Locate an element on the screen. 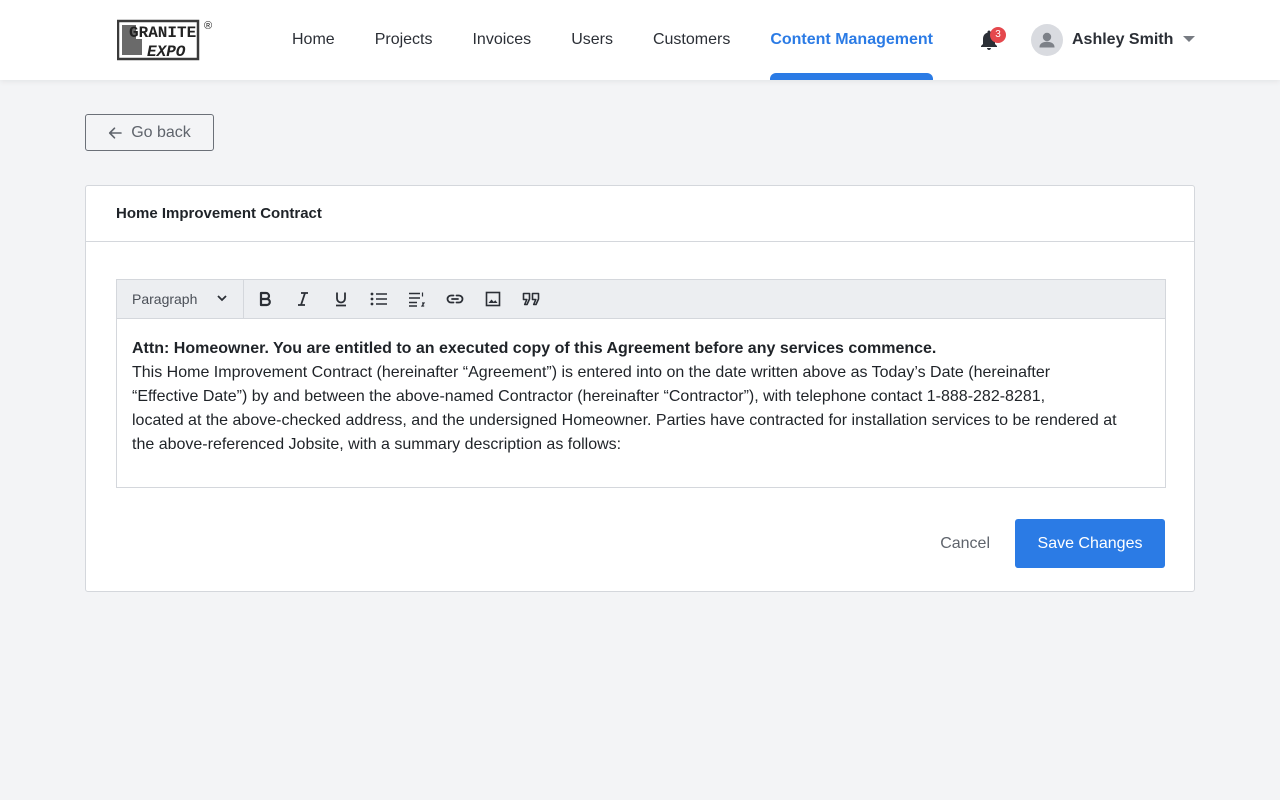 This screenshot has width=1280, height=800. bulleted-list-button is located at coordinates (379, 299).